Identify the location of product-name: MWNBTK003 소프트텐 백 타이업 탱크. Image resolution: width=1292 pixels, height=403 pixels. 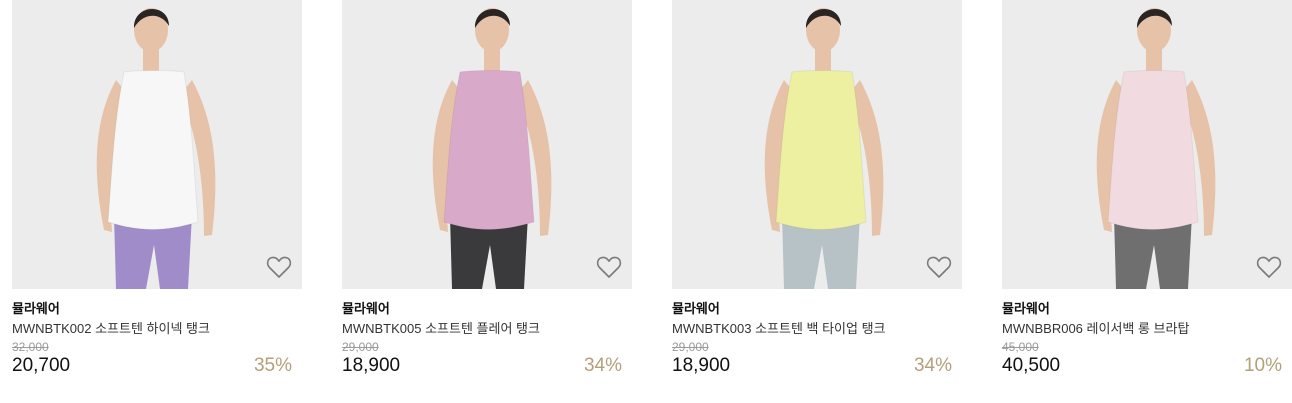
(779, 327).